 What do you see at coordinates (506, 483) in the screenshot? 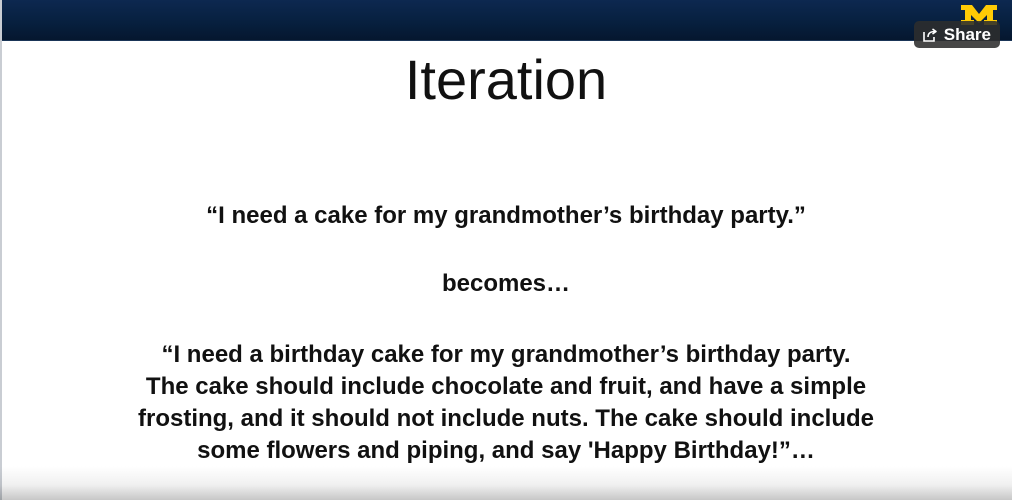
I see `bottom-shadow` at bounding box center [506, 483].